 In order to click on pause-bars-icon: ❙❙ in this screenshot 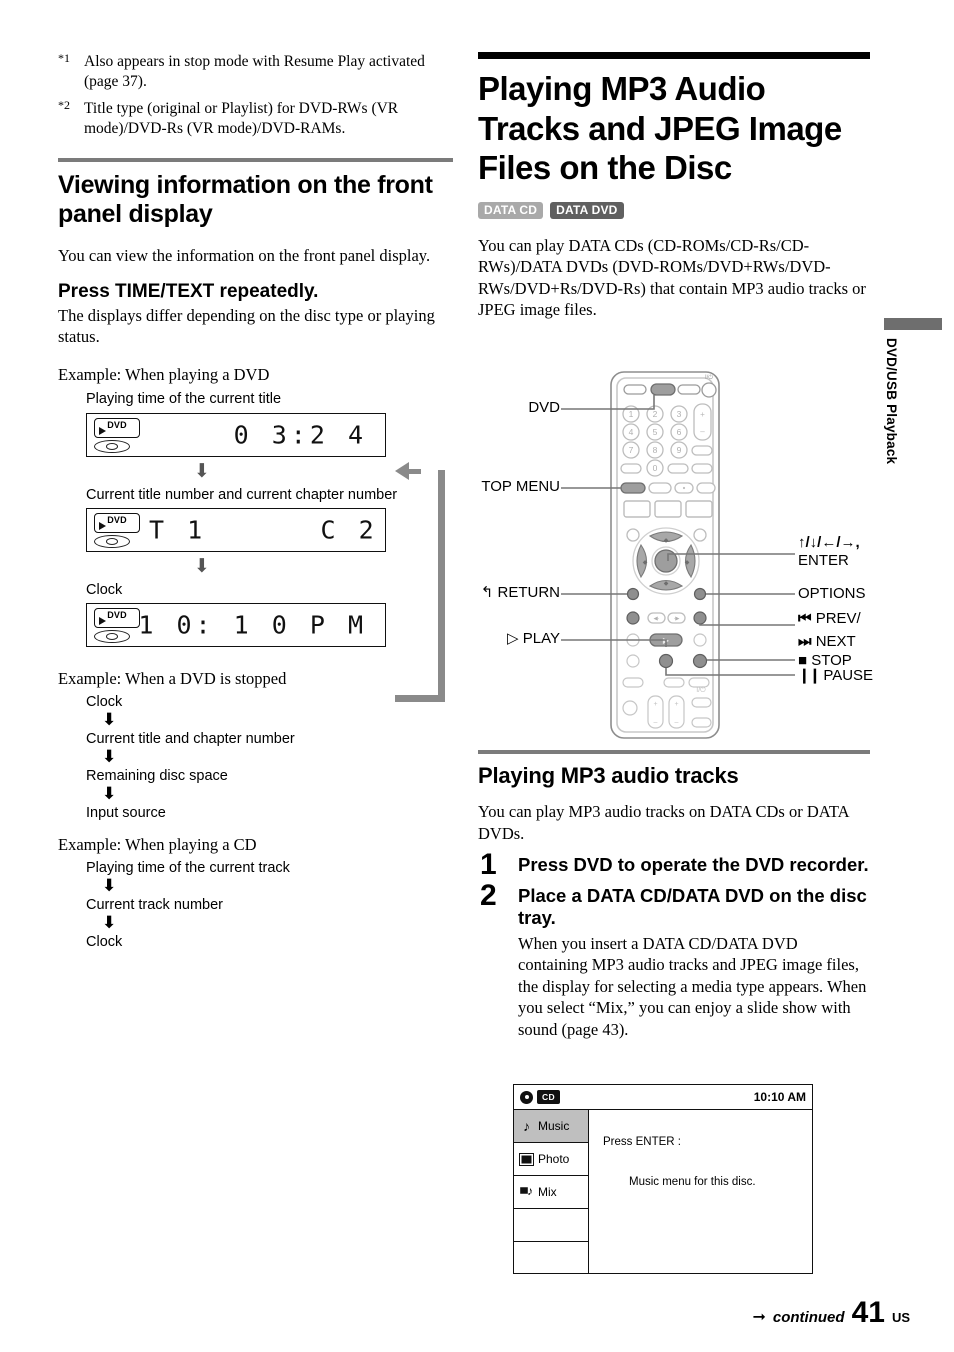, I will do `click(809, 675)`.